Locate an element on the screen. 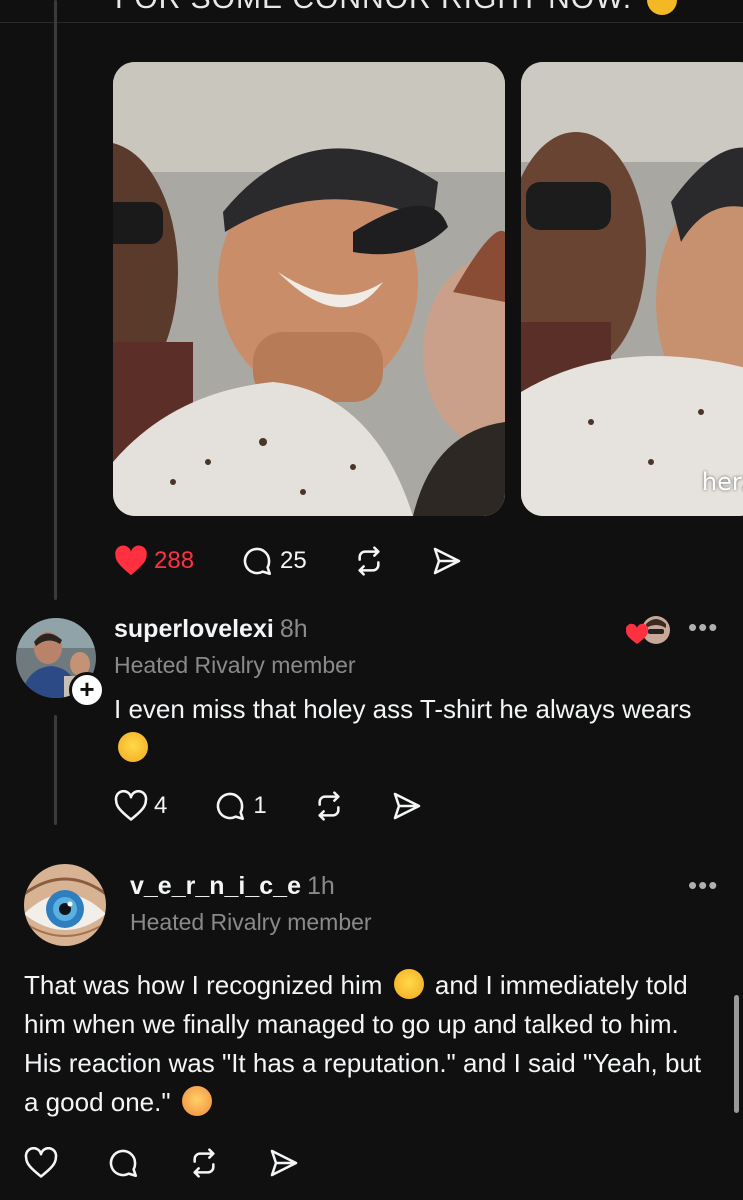 This screenshot has width=743, height=1200. comment-button: 25 is located at coordinates (273, 561).